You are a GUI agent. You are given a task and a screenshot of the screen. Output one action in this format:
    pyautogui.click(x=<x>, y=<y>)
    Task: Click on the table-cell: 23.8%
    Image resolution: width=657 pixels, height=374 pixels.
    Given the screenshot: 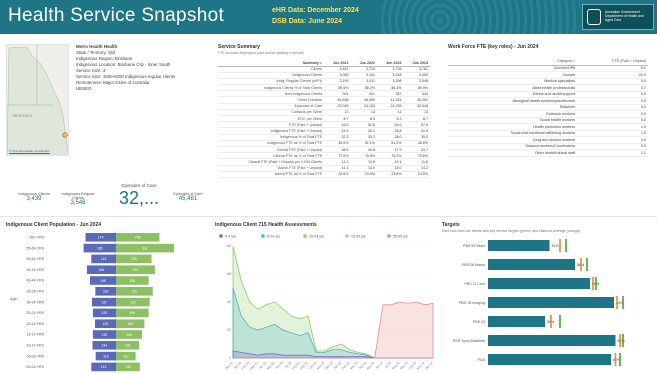 What is the action you would take?
    pyautogui.click(x=390, y=174)
    